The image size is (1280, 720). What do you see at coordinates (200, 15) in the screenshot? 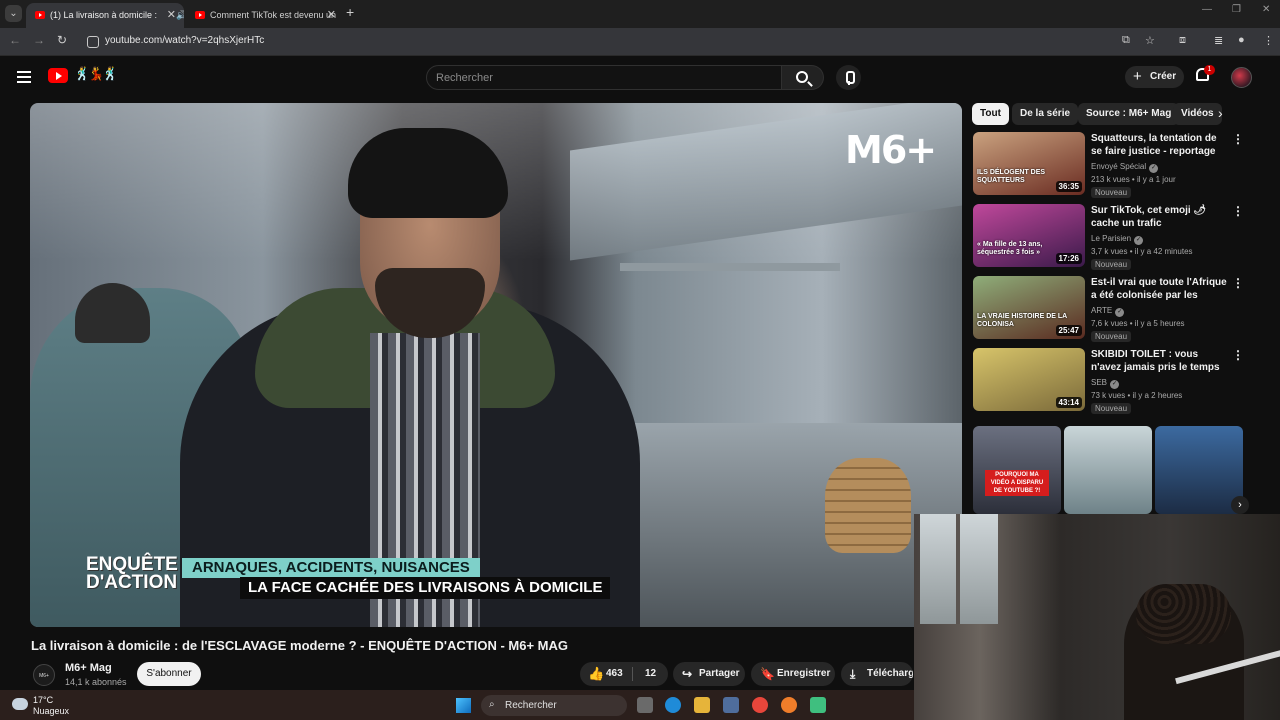
I see `youtube-favicon-icon` at bounding box center [200, 15].